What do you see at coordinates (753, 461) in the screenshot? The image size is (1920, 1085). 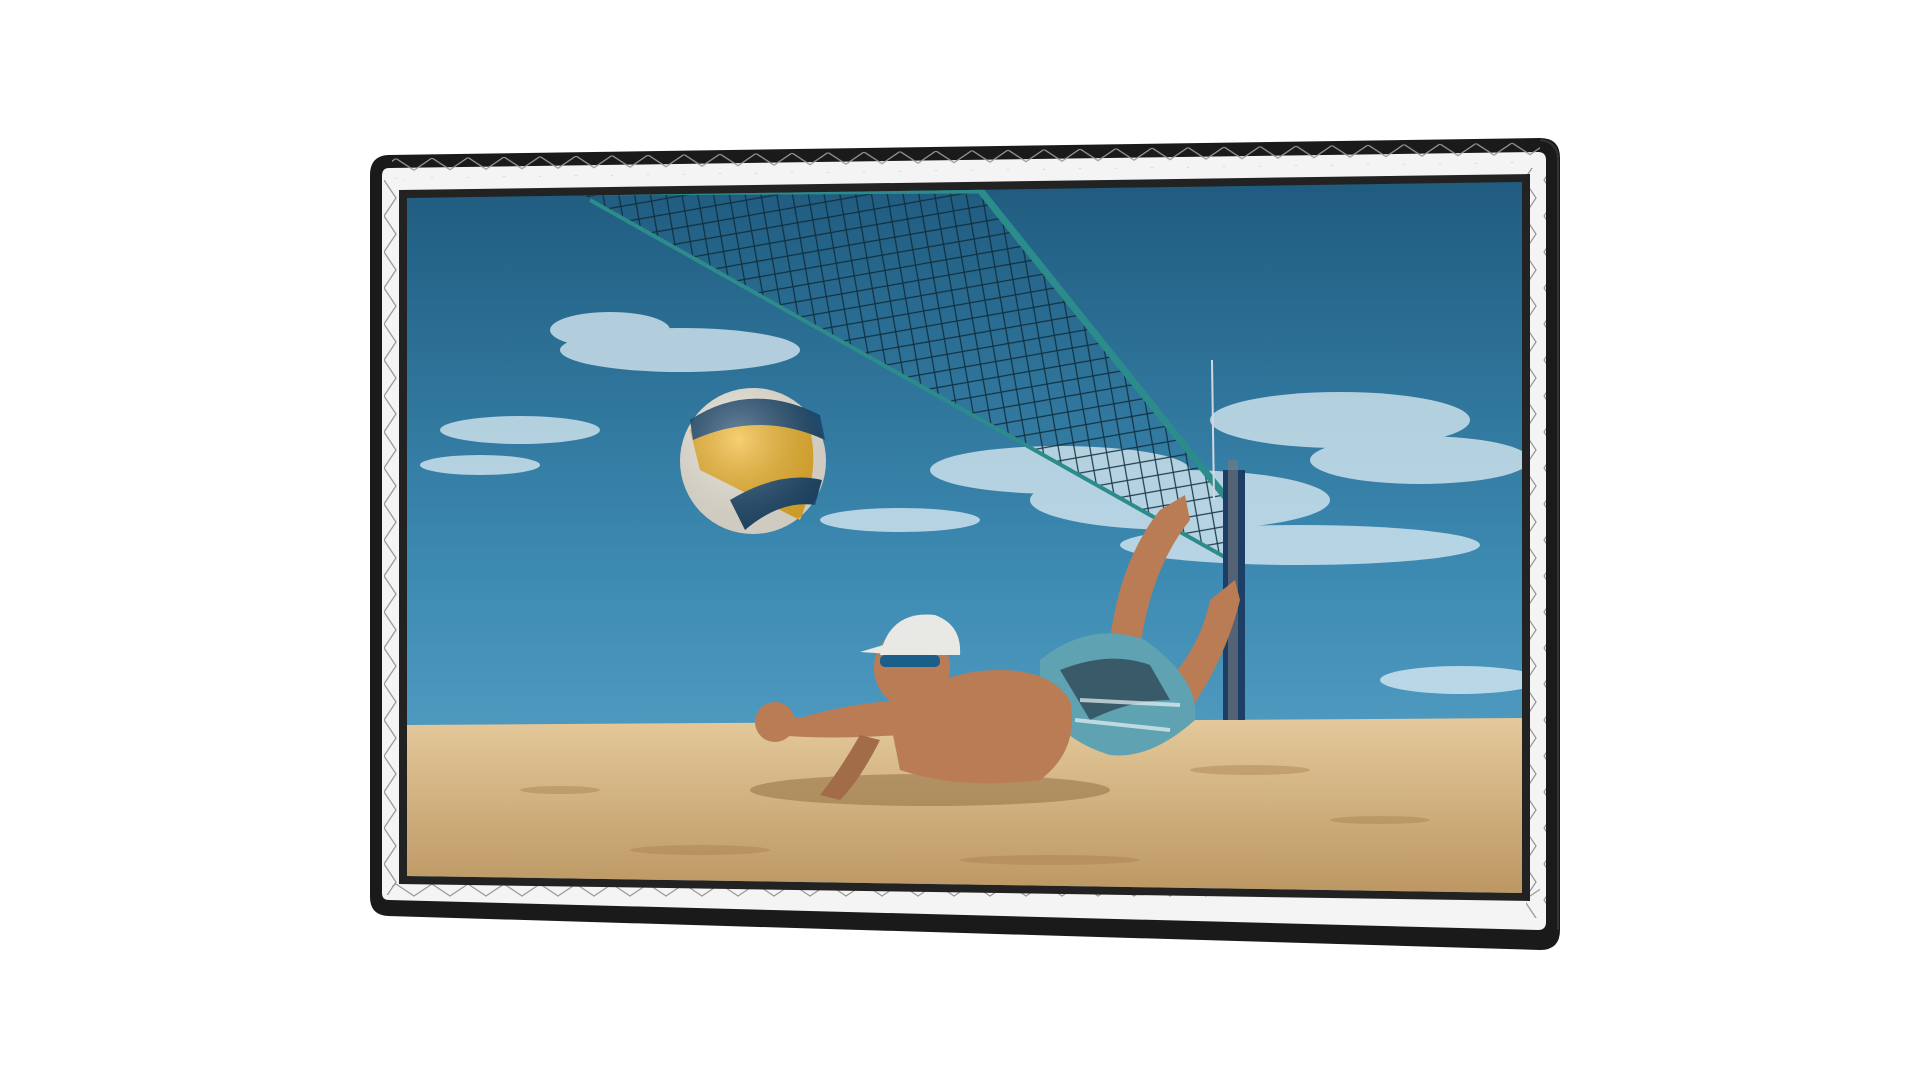 I see `volleyball` at bounding box center [753, 461].